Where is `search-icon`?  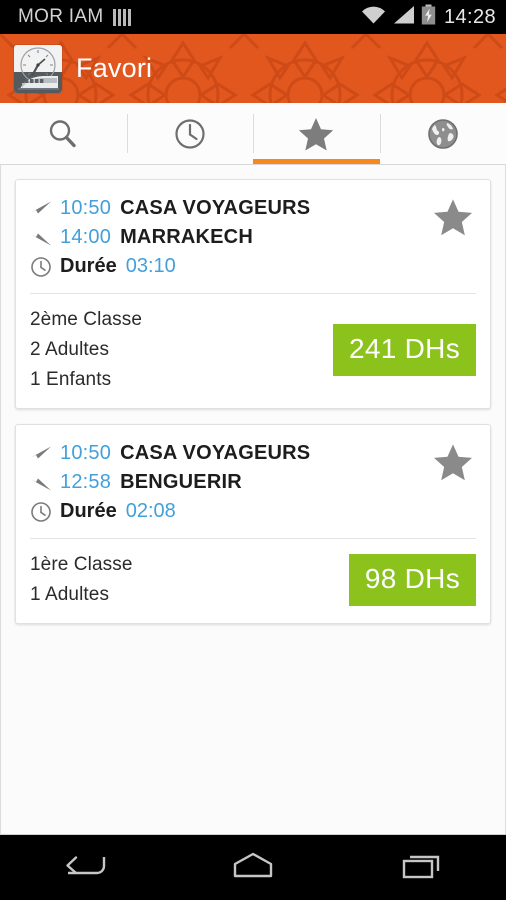
search-icon is located at coordinates (63, 134).